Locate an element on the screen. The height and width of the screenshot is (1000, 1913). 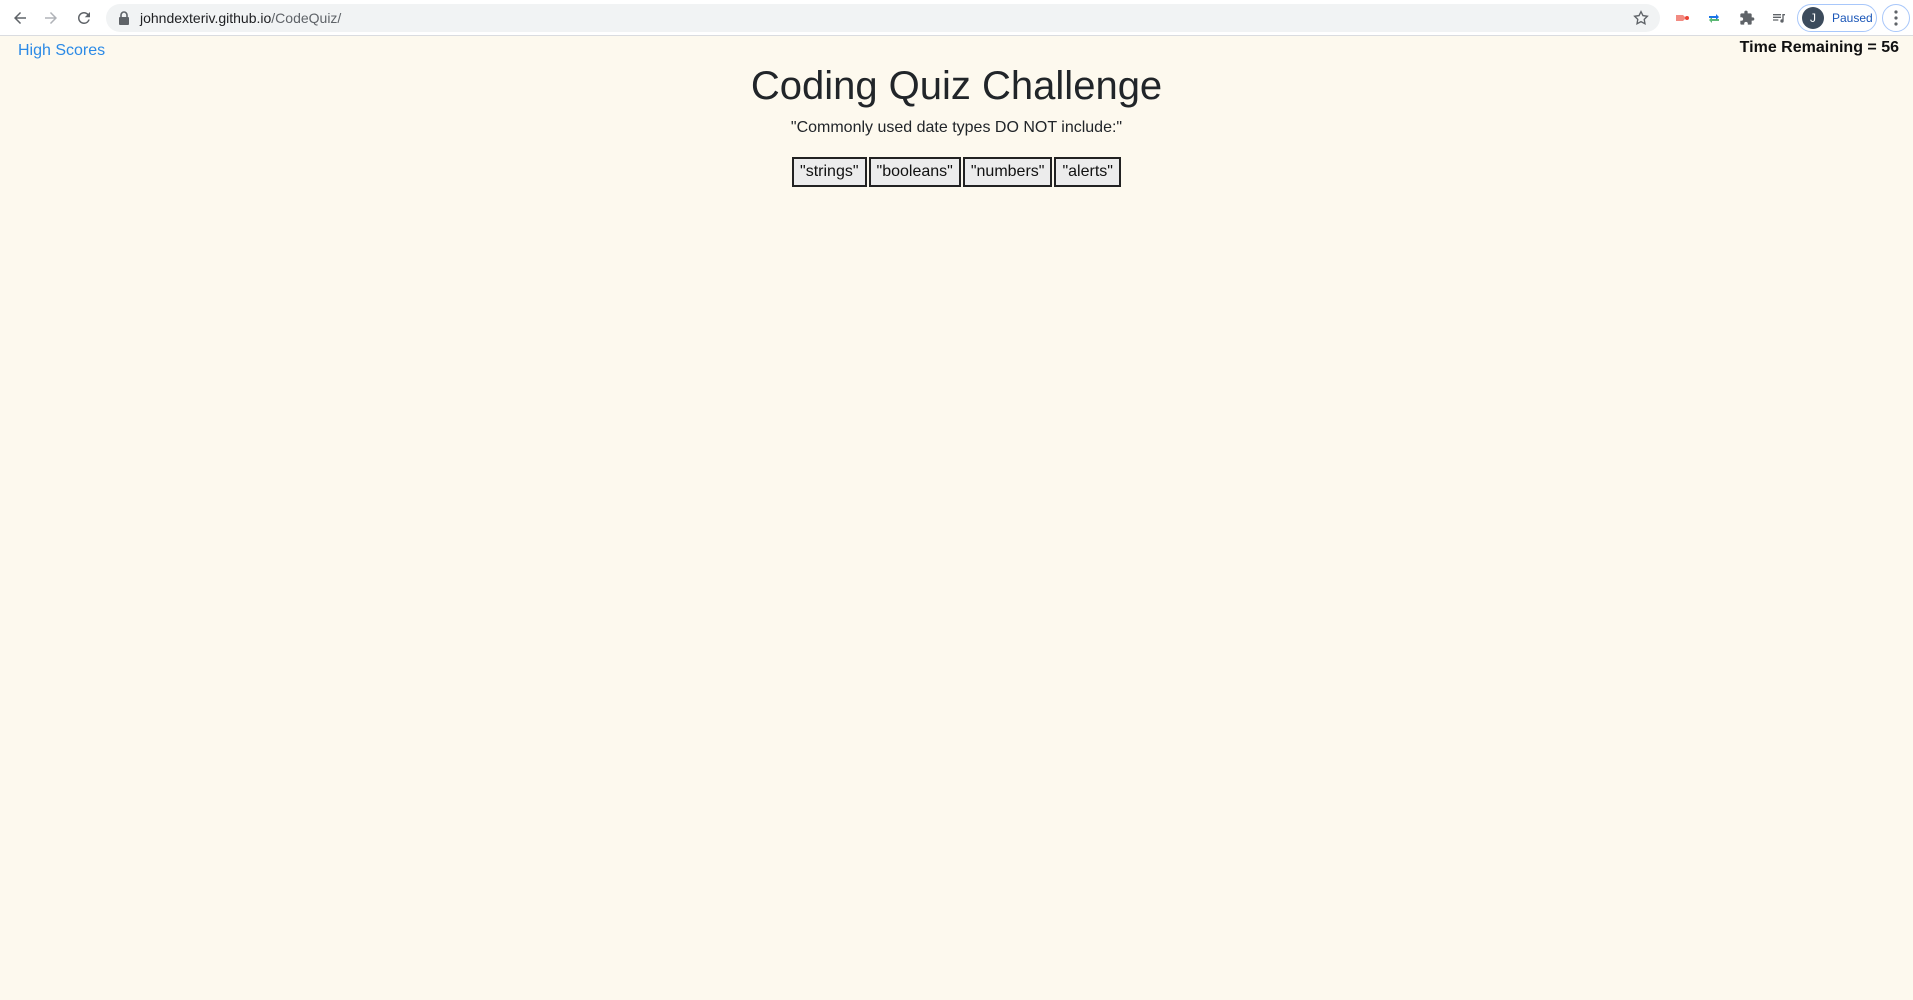
arrow-left-icon is located at coordinates (20, 18).